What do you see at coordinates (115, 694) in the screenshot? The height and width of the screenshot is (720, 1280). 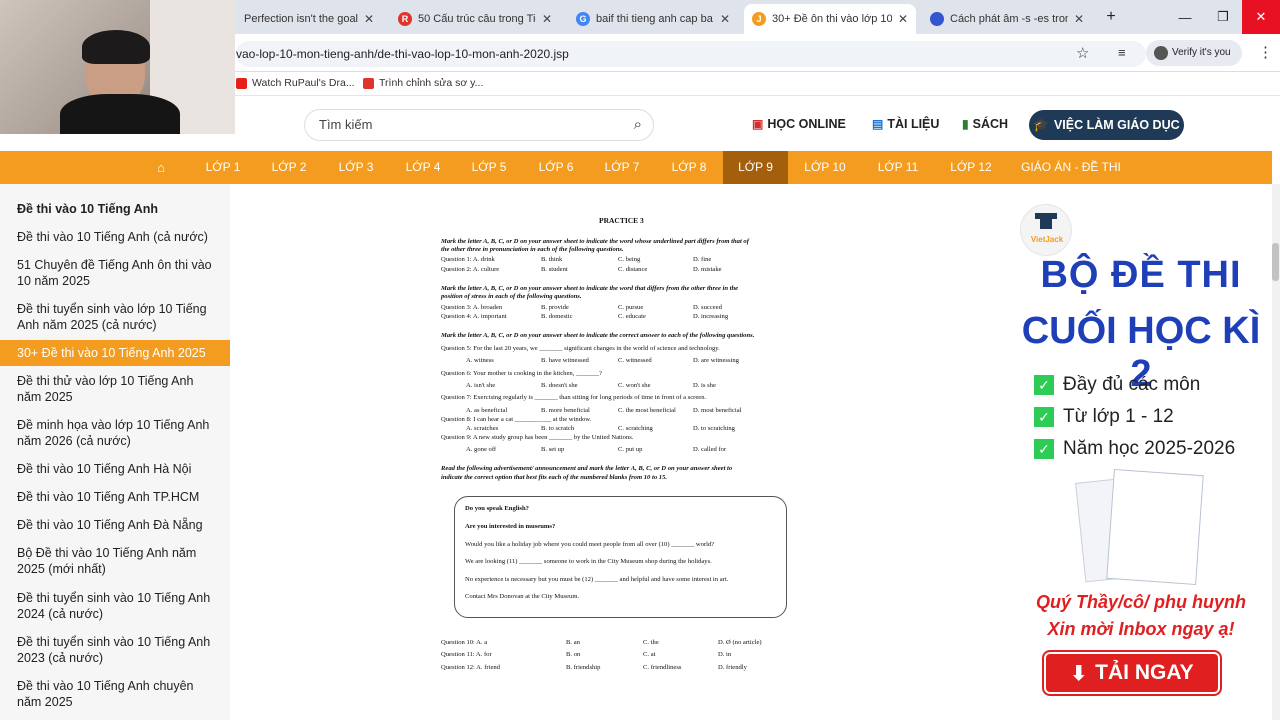 I see `sidebar-item: Đề thi vào 10 Tiếng Anh chuyên năm 2025` at bounding box center [115, 694].